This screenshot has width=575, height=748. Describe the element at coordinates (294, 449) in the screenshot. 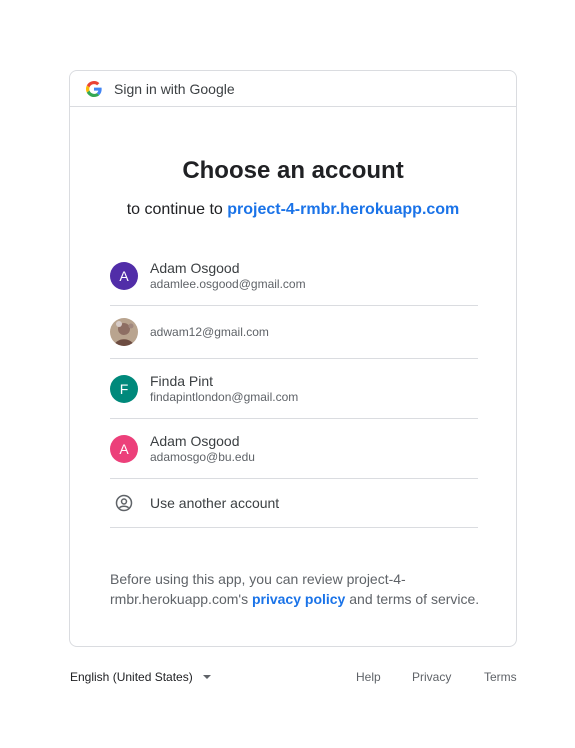

I see `account-item: A Adam Osgood adamosgo@bu.edu` at that location.